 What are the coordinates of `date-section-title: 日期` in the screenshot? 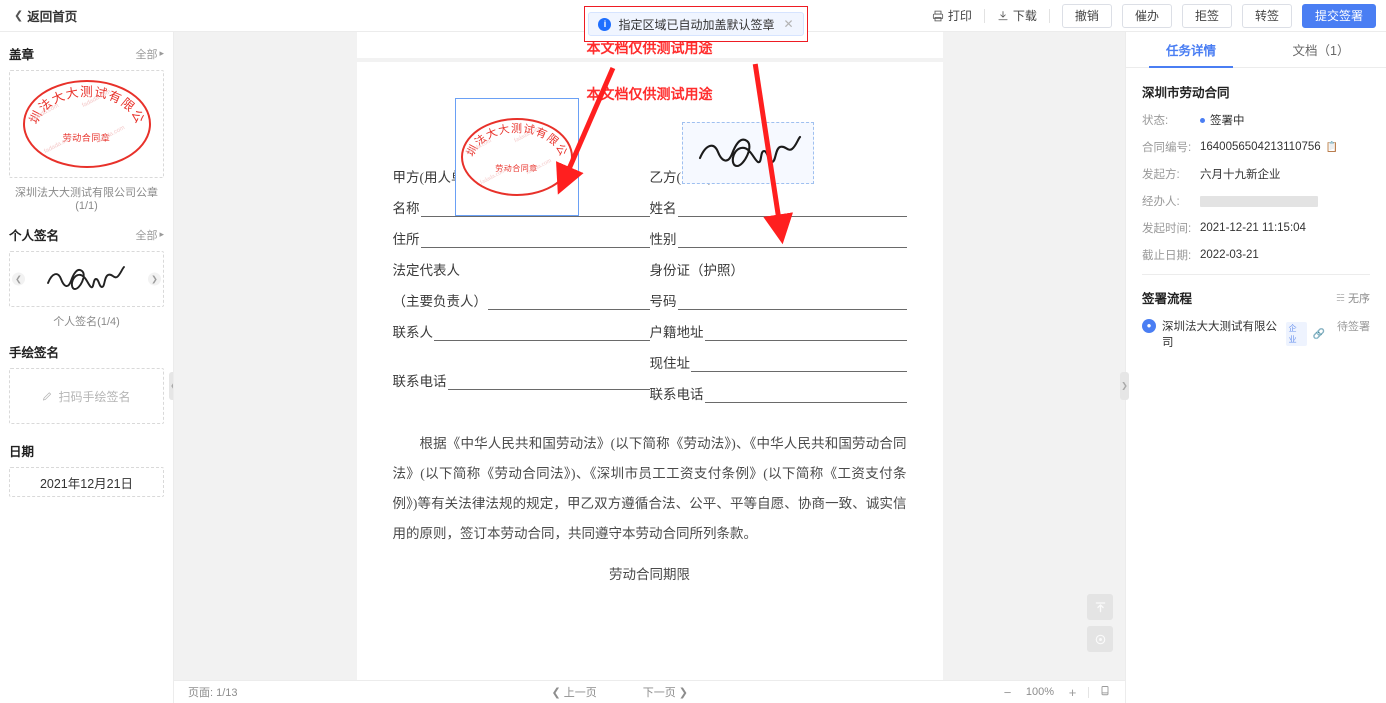 It's located at (22, 452).